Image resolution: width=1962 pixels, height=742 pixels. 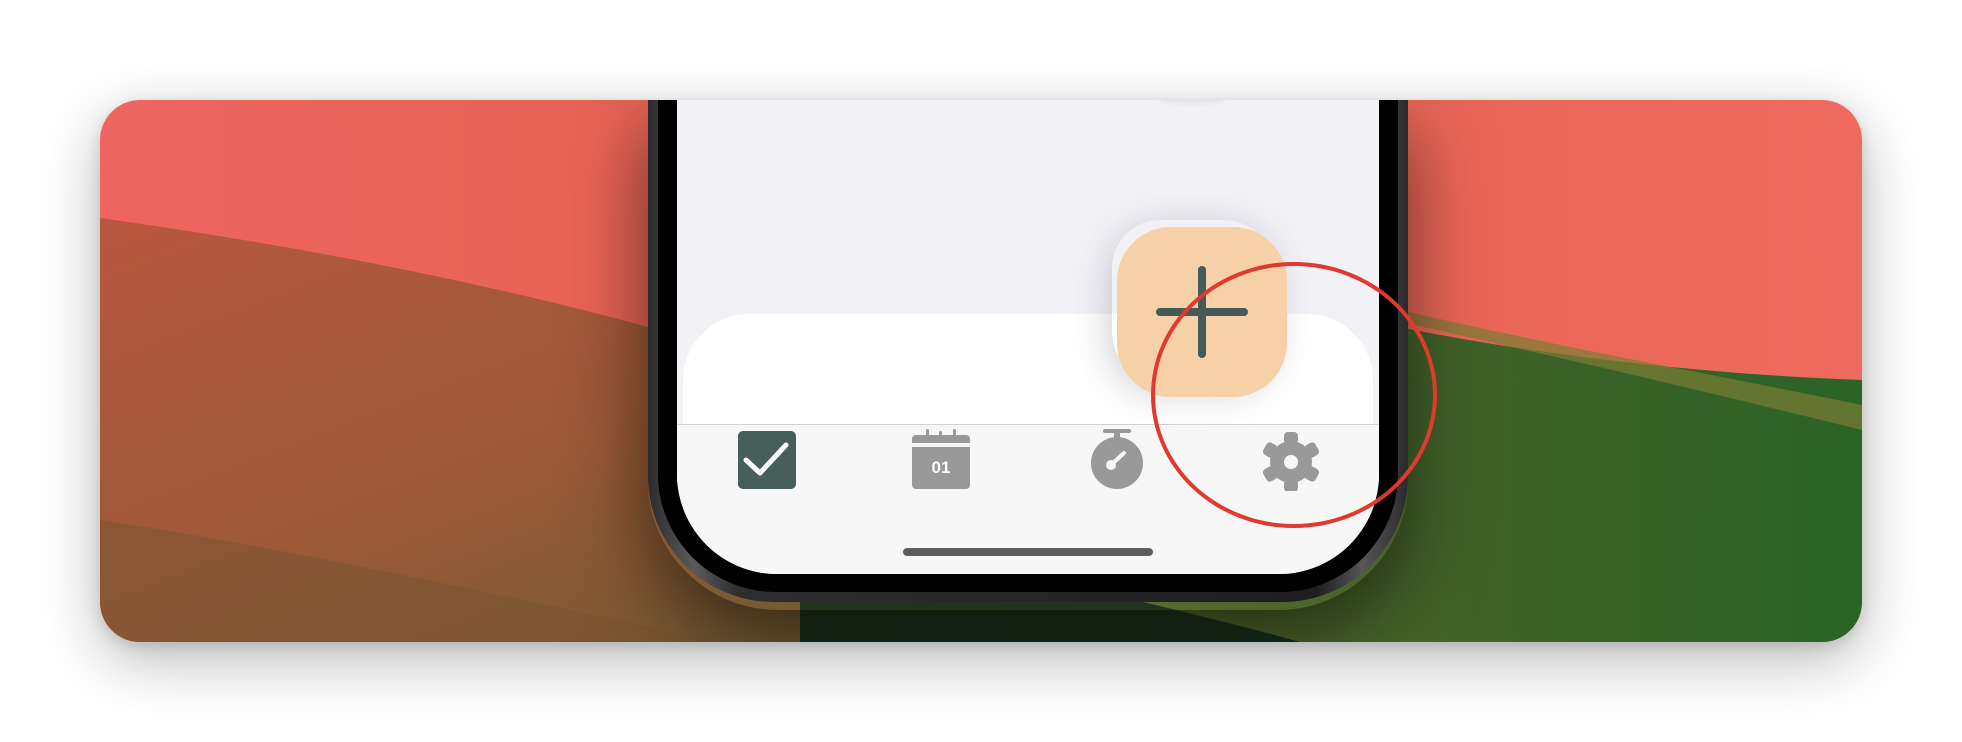 I want to click on calendar-icon: 01, so click(x=941, y=459).